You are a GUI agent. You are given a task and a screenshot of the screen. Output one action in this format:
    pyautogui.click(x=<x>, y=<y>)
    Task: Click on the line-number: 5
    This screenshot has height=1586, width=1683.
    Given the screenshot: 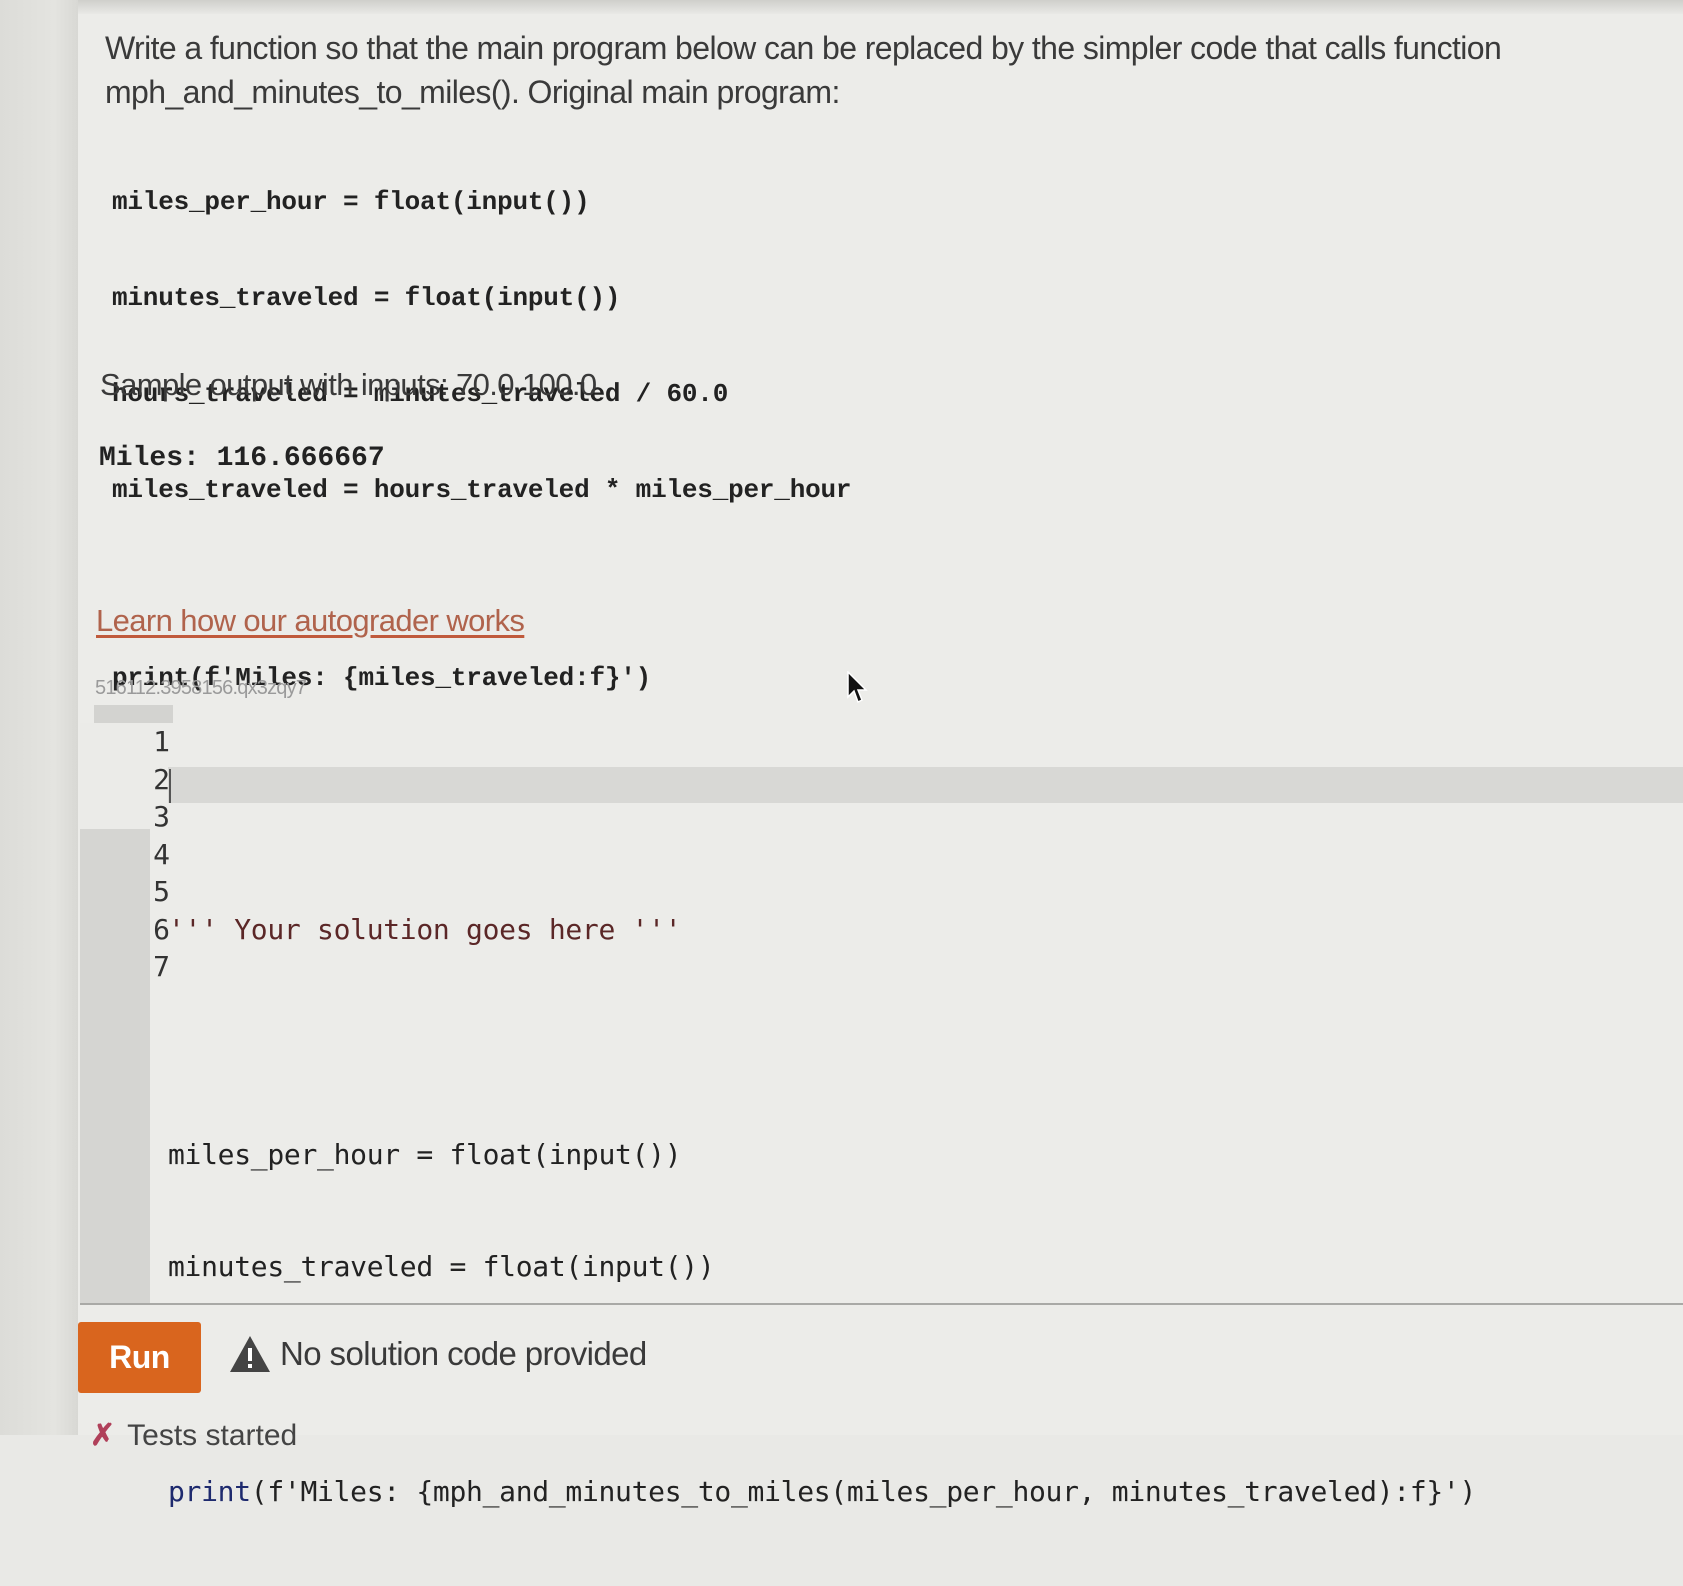 What is the action you would take?
    pyautogui.click(x=161, y=891)
    